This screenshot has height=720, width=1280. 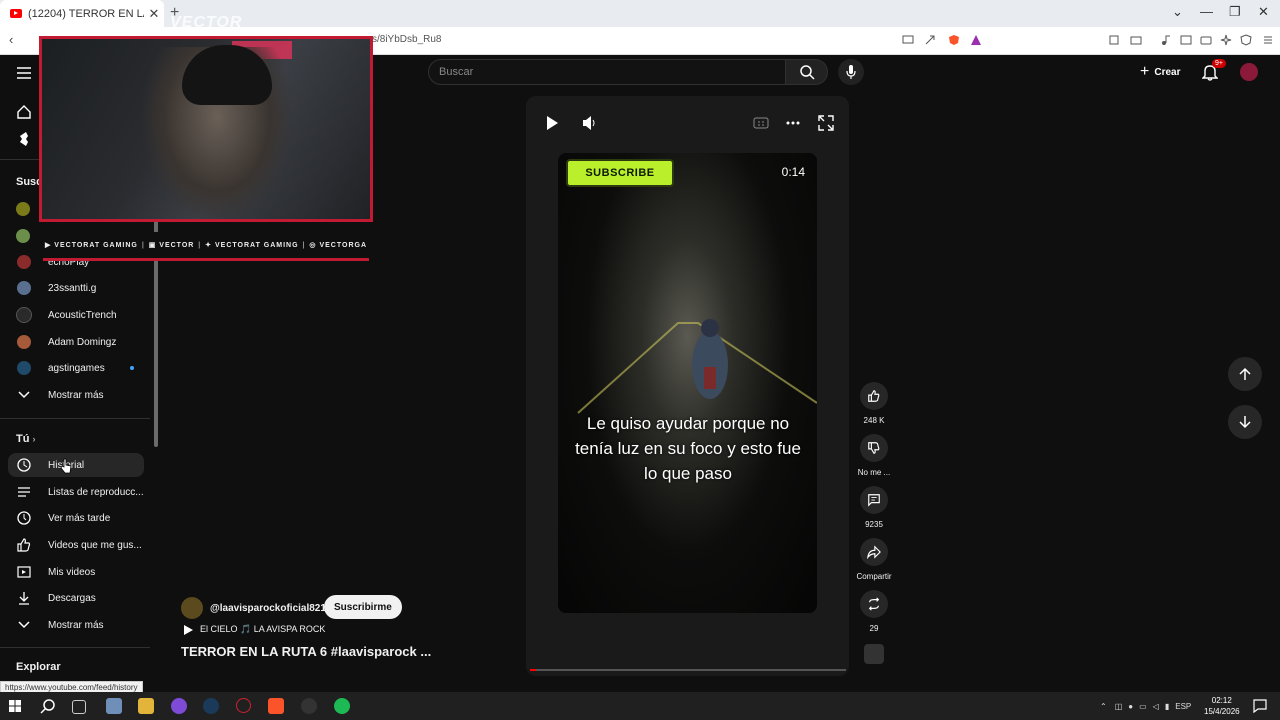 I want to click on dislike-button, so click(x=874, y=448).